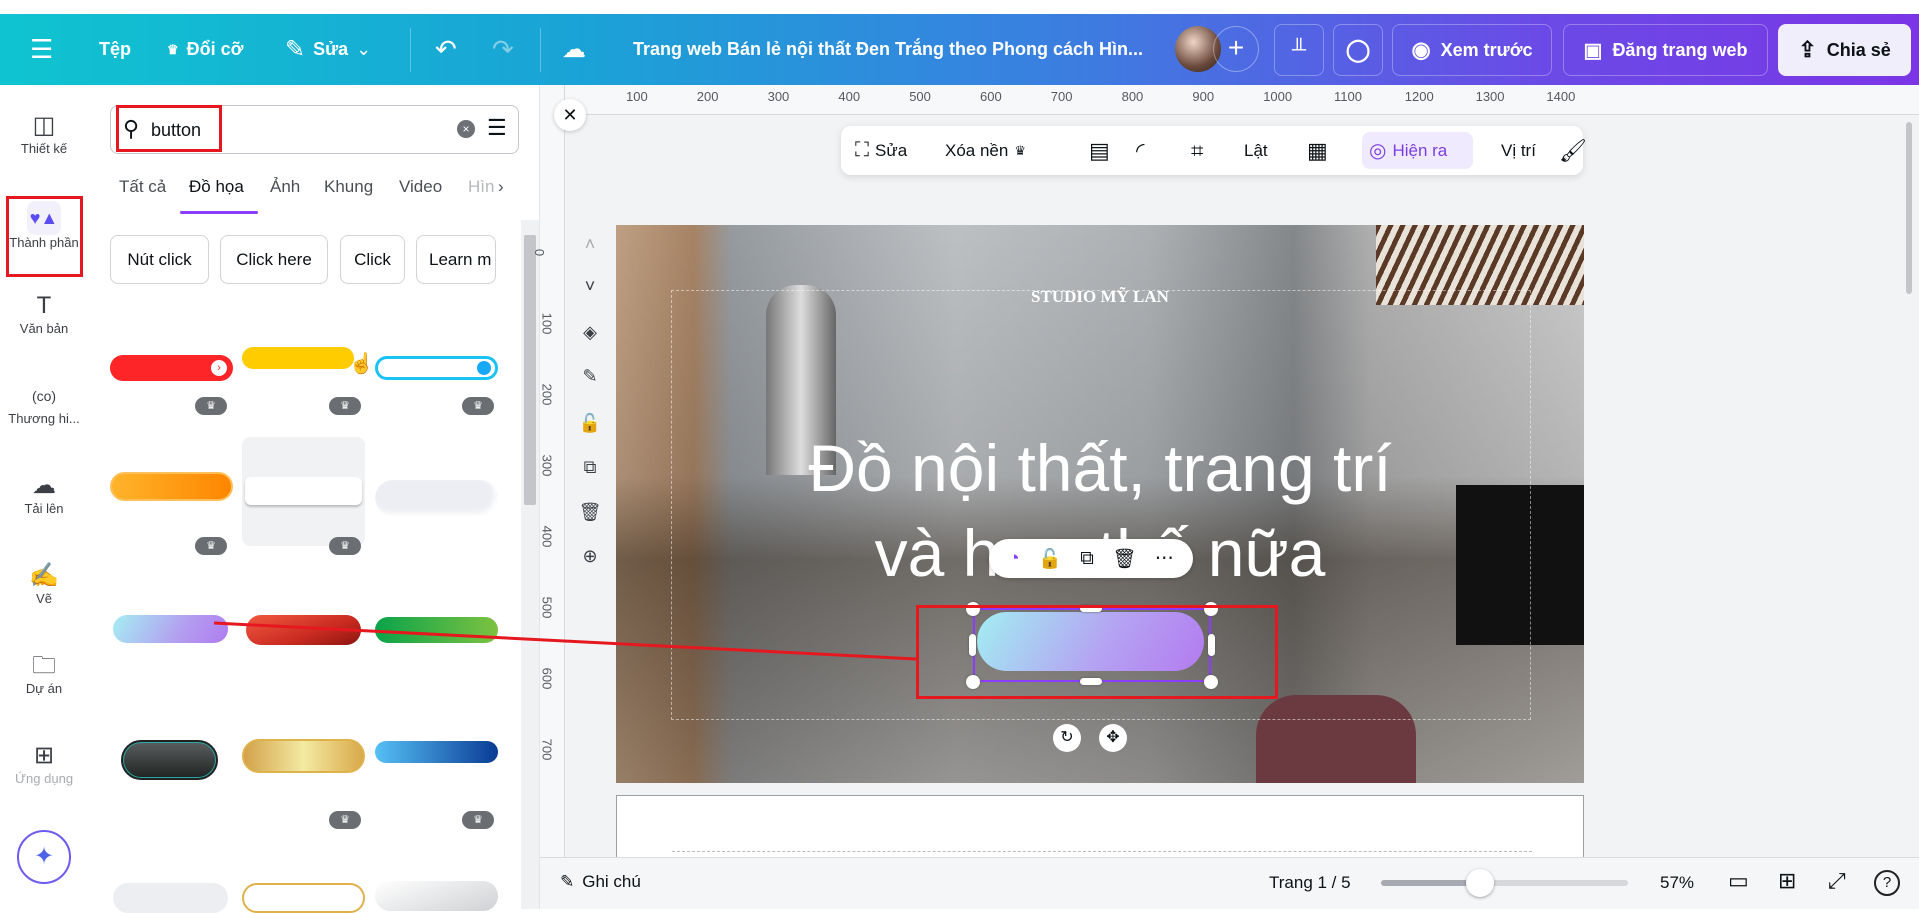 This screenshot has height=913, width=1919. I want to click on bottom-bar: ✎ Ghi chú Trang 1 / 5 57% ▭ ⊞ ⤢ ?, so click(1229, 883).